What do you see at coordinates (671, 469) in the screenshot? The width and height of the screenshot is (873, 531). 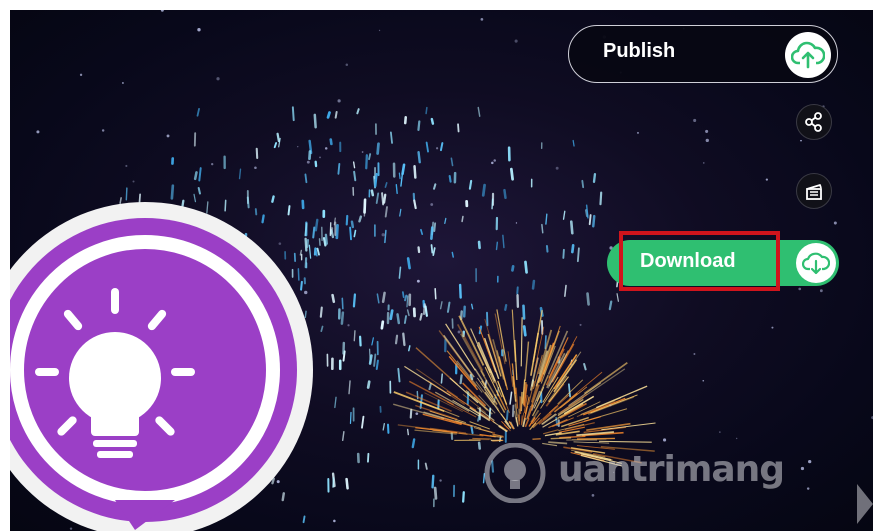 I see `watermark-text: uantrimang` at bounding box center [671, 469].